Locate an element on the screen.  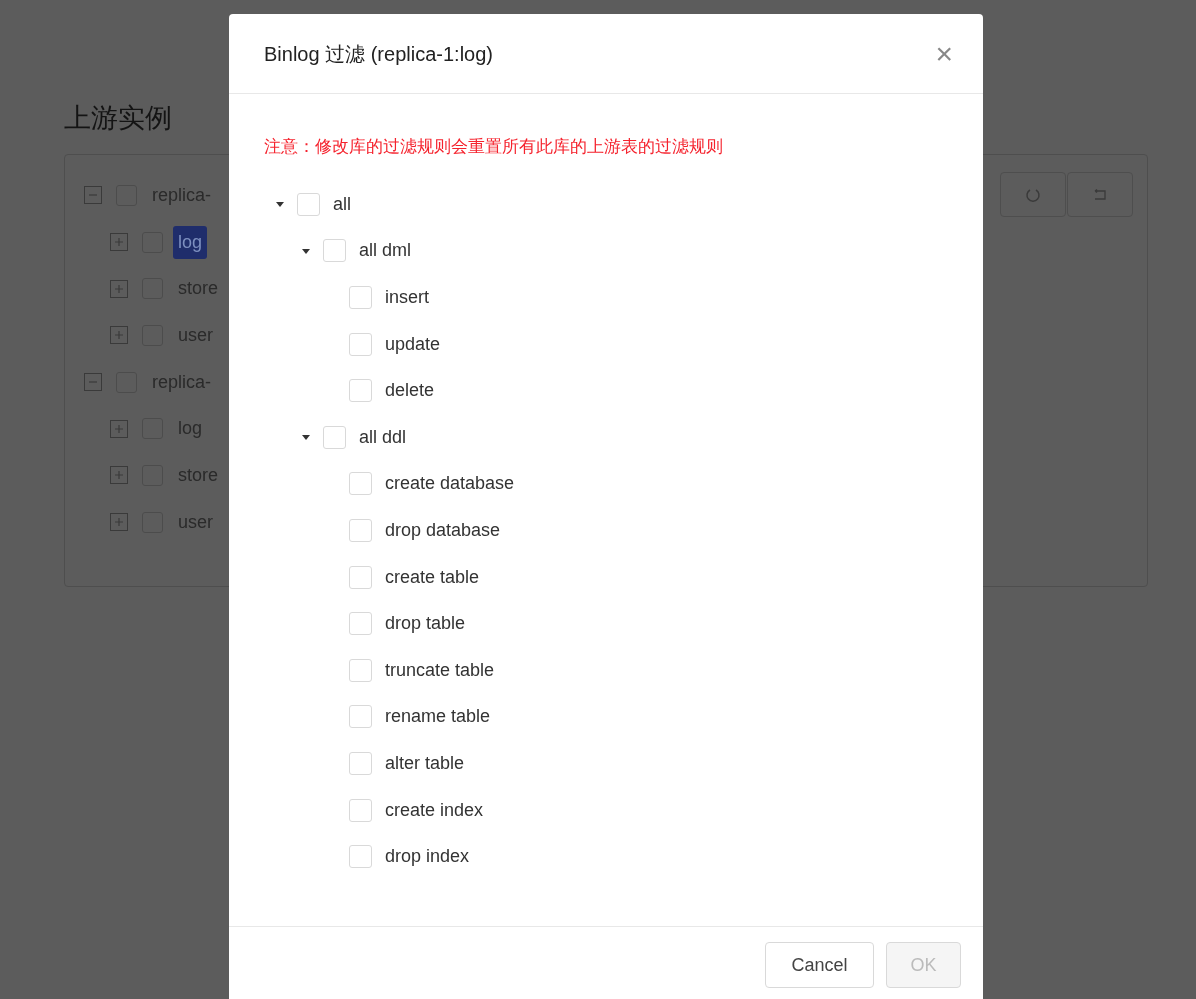
filter-label: create database is located at coordinates (450, 484).